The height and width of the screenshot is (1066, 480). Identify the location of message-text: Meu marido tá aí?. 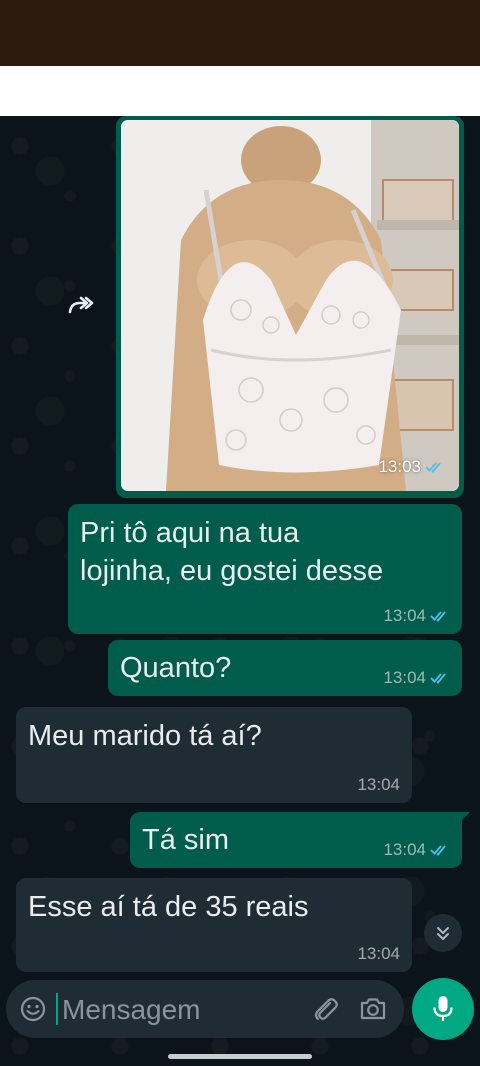
(145, 736).